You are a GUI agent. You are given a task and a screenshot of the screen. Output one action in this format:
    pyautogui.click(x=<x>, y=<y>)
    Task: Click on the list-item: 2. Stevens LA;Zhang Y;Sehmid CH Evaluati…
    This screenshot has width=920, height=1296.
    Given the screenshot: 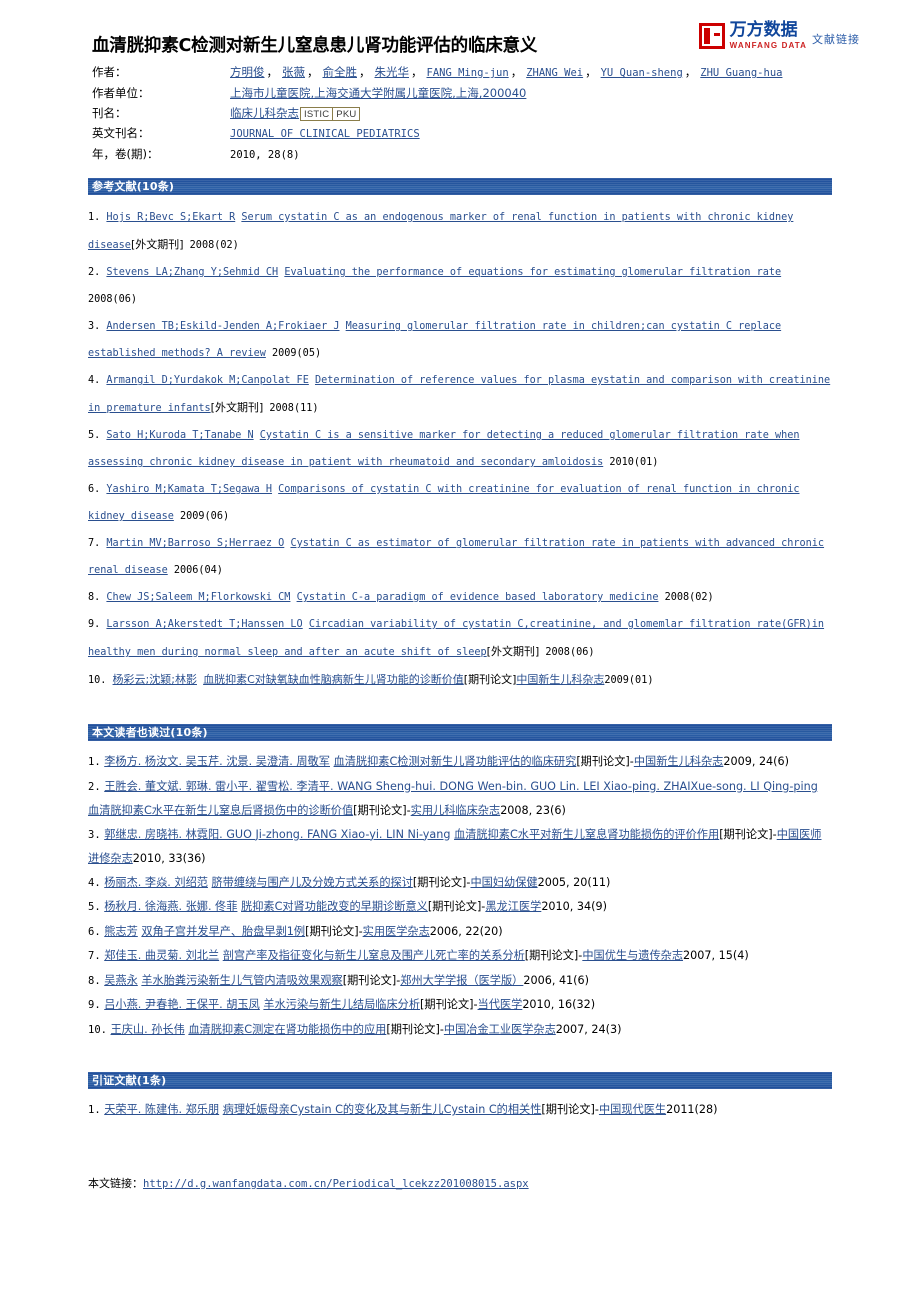 What is the action you would take?
    pyautogui.click(x=460, y=286)
    